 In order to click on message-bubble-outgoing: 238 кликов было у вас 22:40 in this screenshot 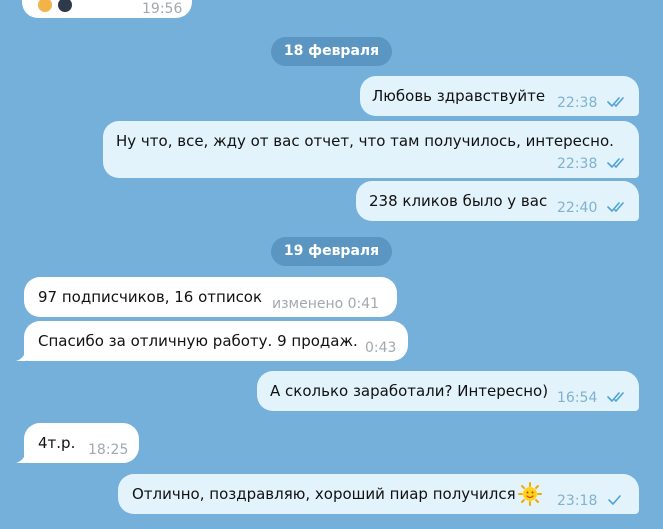, I will do `click(497, 201)`.